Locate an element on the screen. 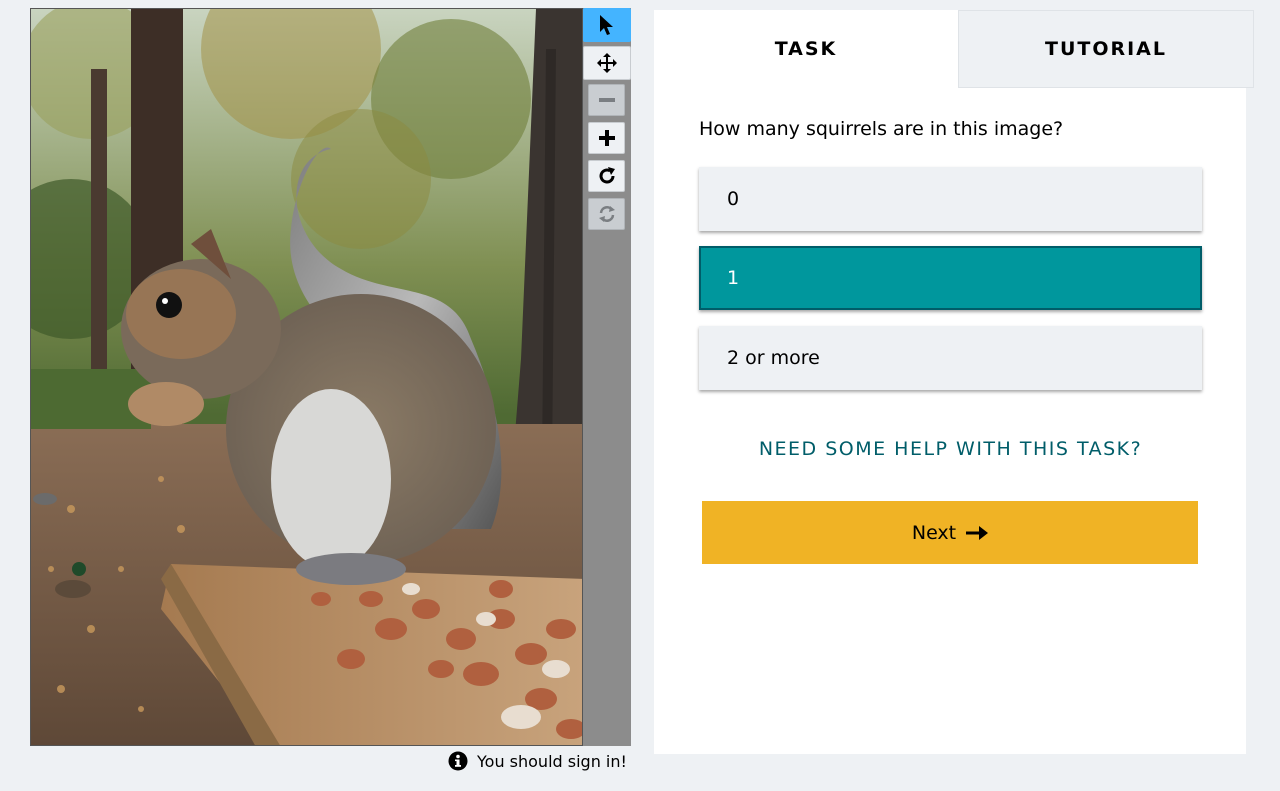  tab-task: TASK is located at coordinates (806, 49).